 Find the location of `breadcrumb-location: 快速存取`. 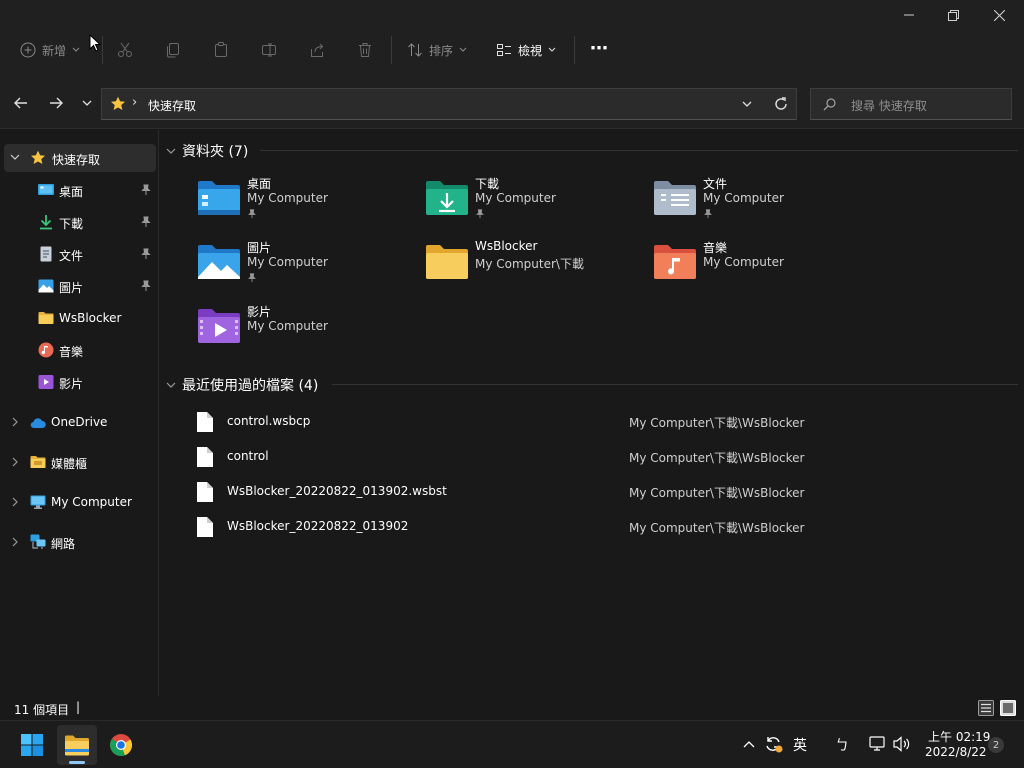

breadcrumb-location: 快速存取 is located at coordinates (172, 105).